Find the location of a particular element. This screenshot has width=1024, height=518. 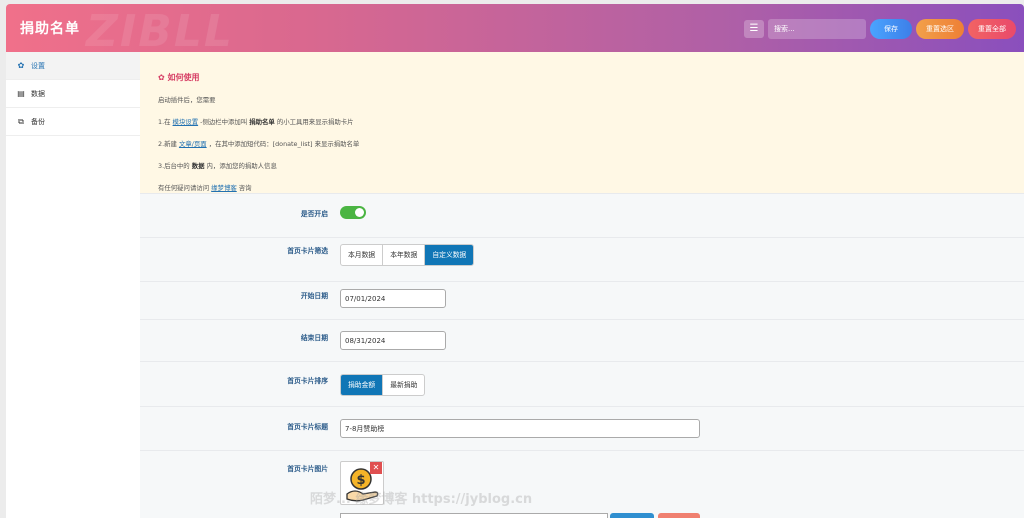

list-icon: ☰ is located at coordinates (754, 29).